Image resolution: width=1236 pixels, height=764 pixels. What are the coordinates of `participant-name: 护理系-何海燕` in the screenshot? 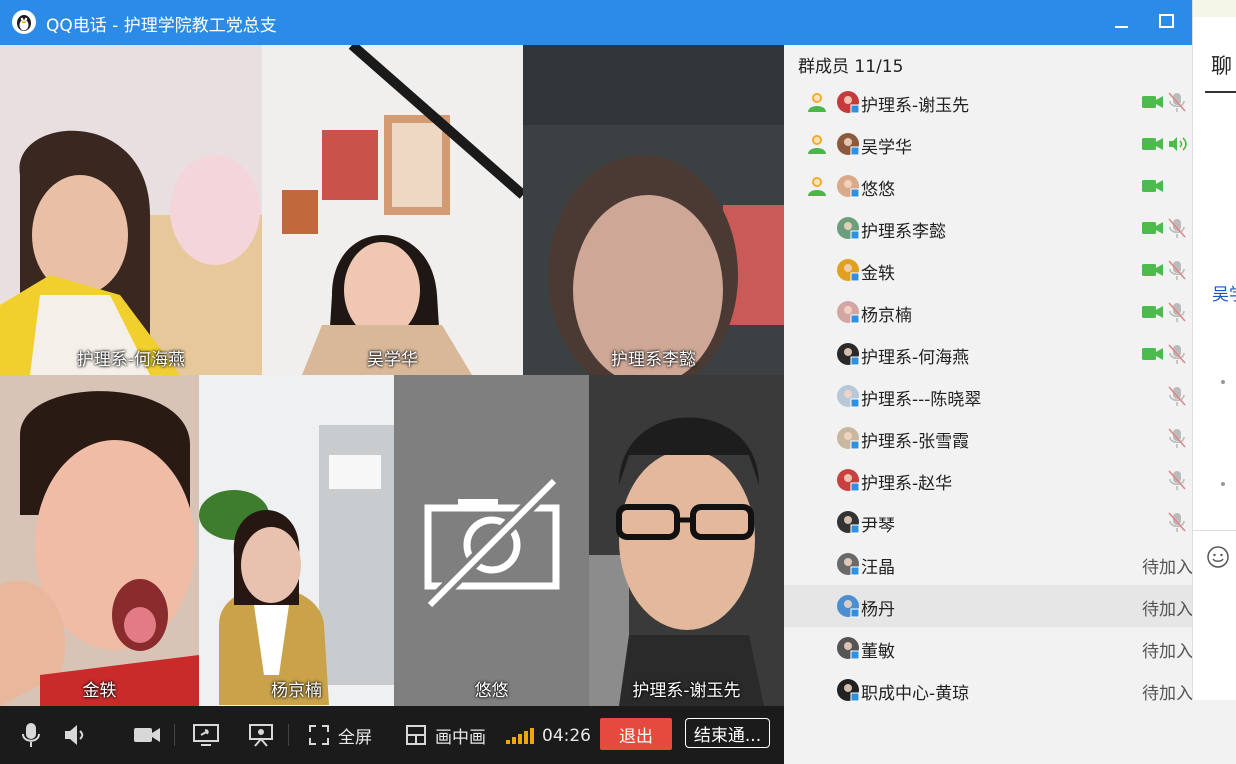 It's located at (131, 360).